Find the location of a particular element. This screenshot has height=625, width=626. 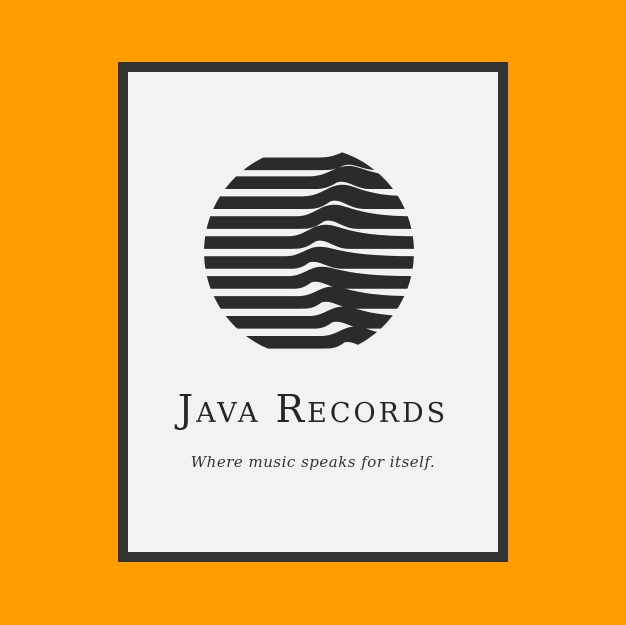

brand-tagline: Where music speaks for itself. is located at coordinates (313, 462).